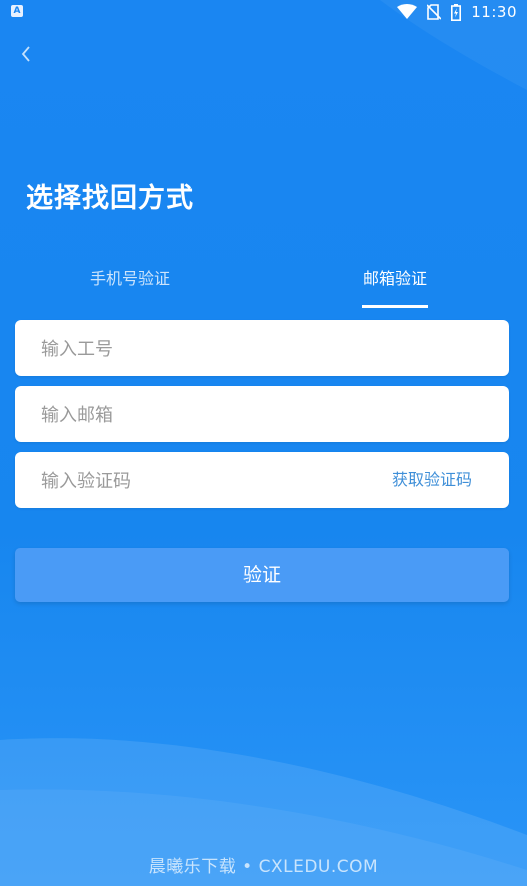 This screenshot has height=886, width=527. Describe the element at coordinates (211, 481) in the screenshot. I see `verification-code-input` at that location.